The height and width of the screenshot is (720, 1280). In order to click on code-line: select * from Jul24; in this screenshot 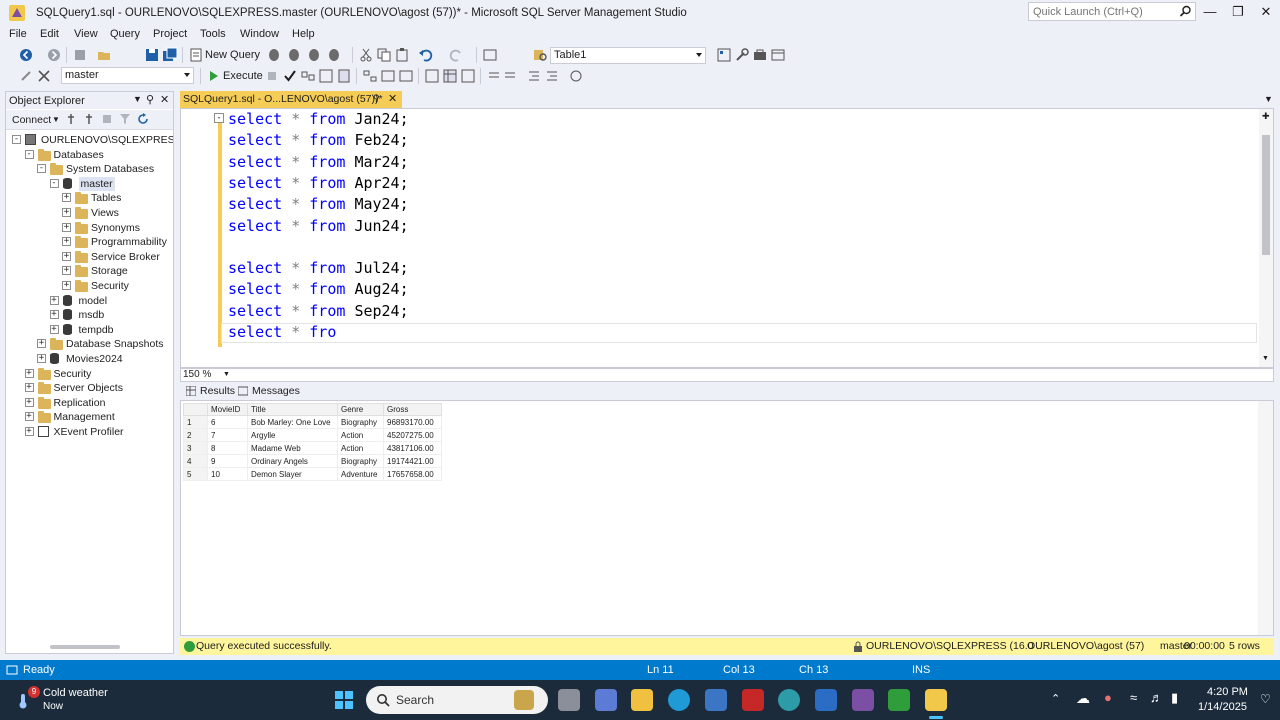, I will do `click(318, 268)`.